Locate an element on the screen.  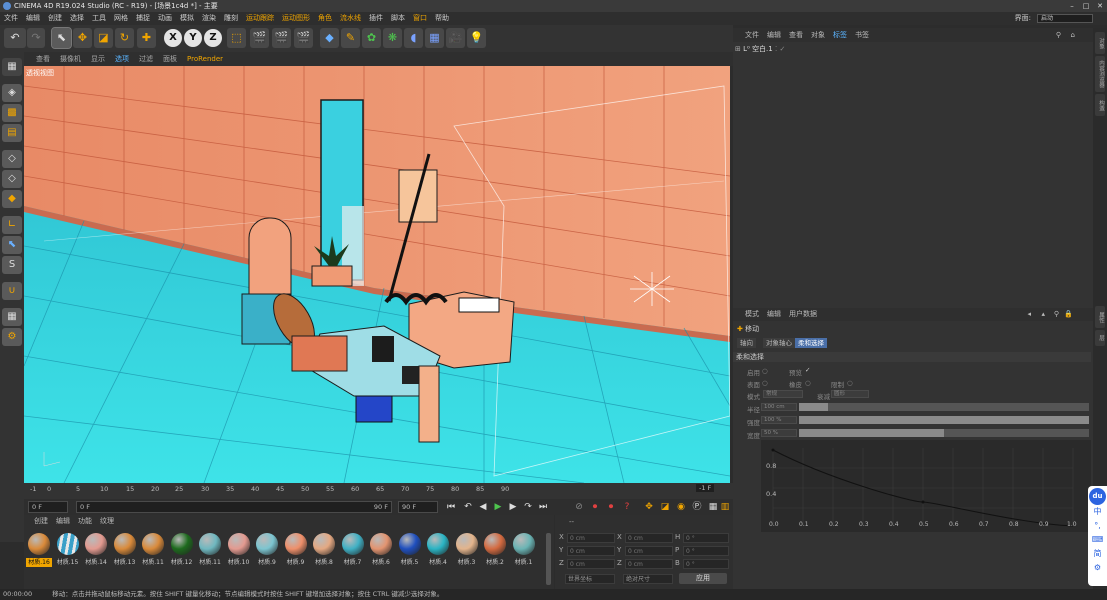
lock-icon: 🔒 is located at coordinates (1068, 314).